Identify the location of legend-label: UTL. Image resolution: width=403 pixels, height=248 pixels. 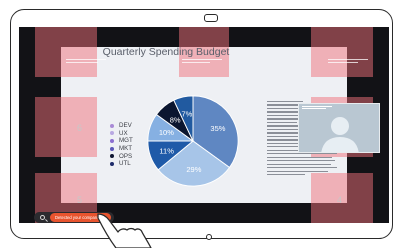
(125, 164).